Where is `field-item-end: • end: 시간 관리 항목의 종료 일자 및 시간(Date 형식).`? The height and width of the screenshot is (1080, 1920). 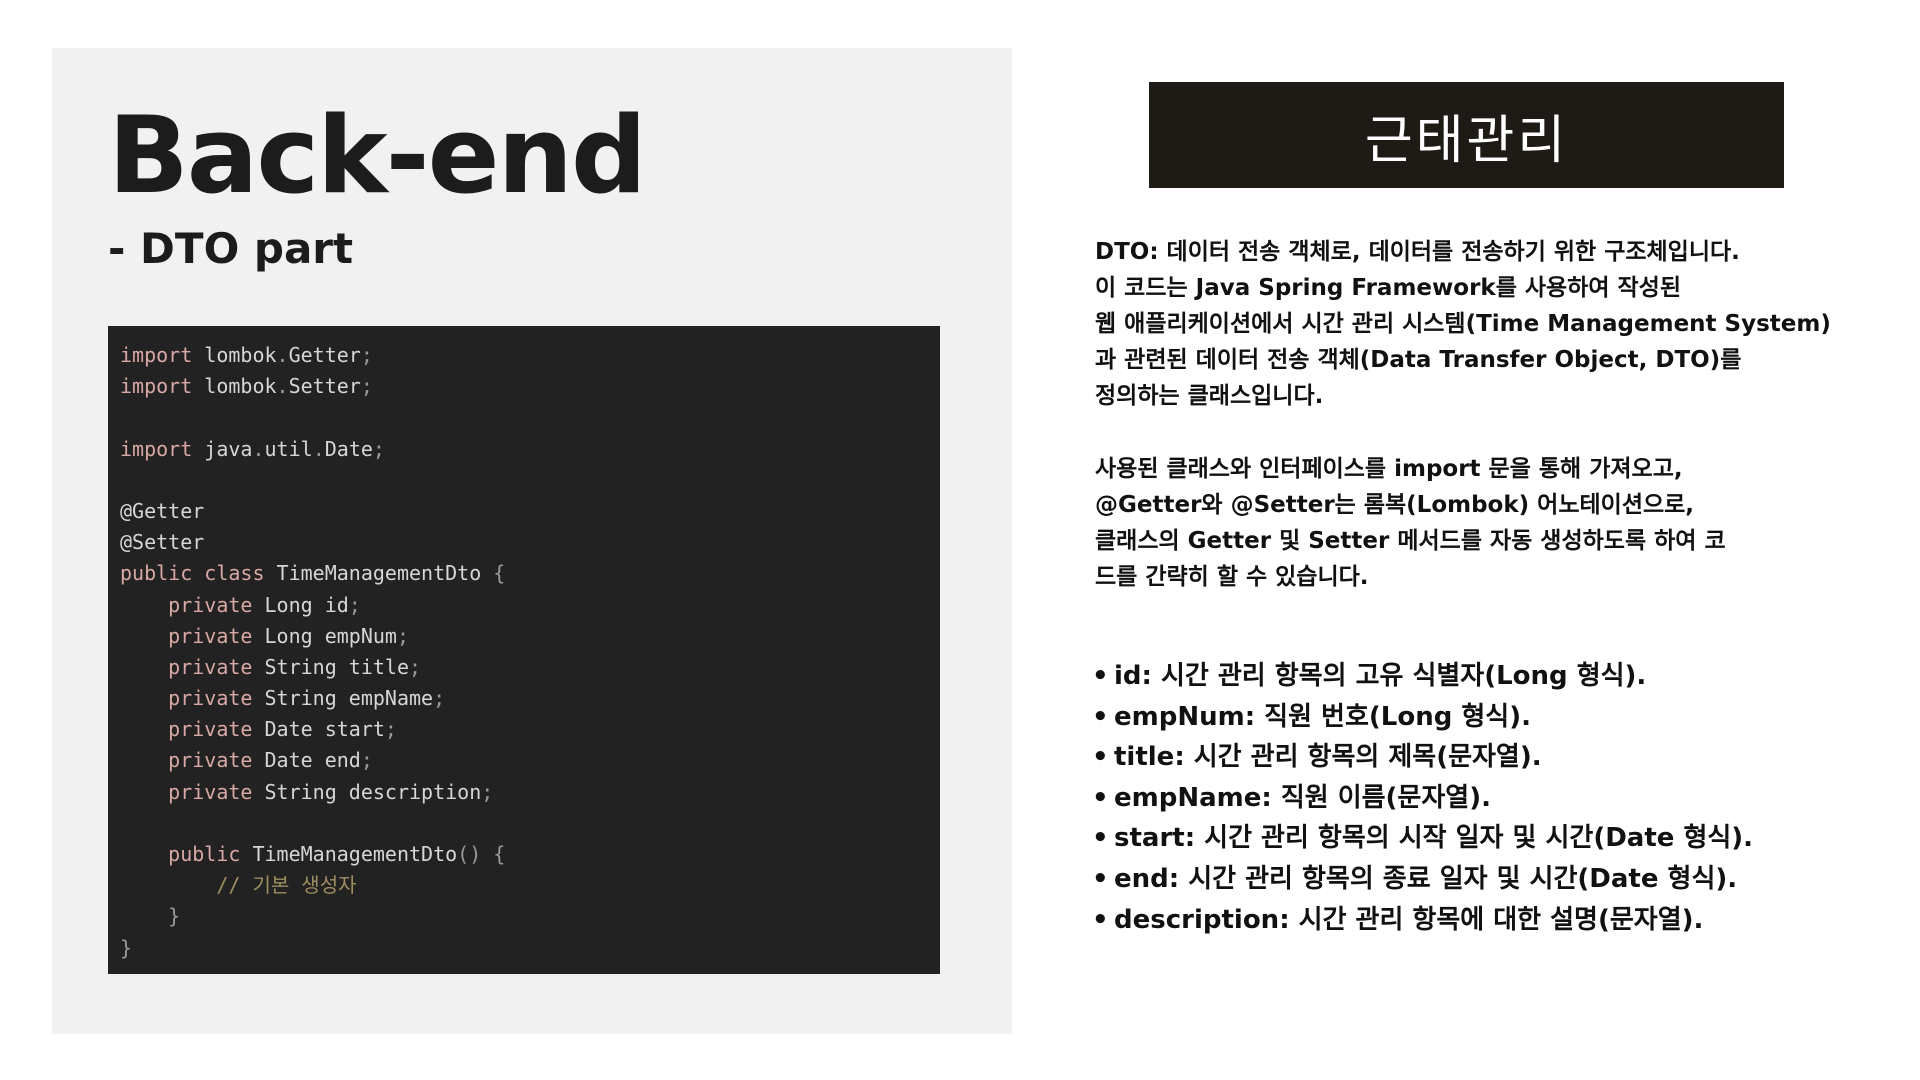 field-item-end: • end: 시간 관리 항목의 종료 일자 및 시간(Date 형식). is located at coordinates (1422, 879).